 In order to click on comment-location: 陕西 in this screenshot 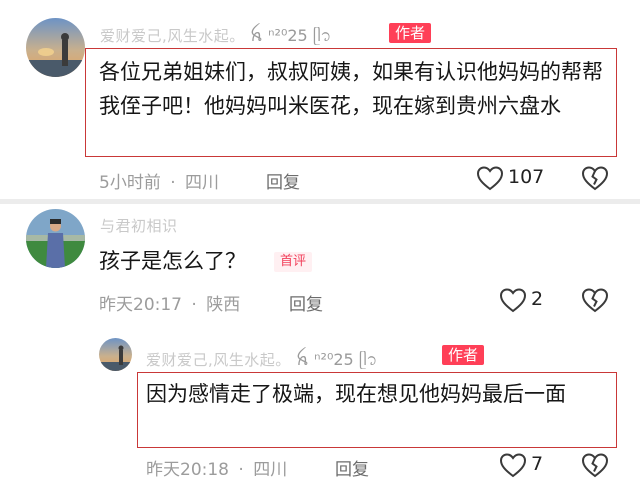, I will do `click(223, 305)`.